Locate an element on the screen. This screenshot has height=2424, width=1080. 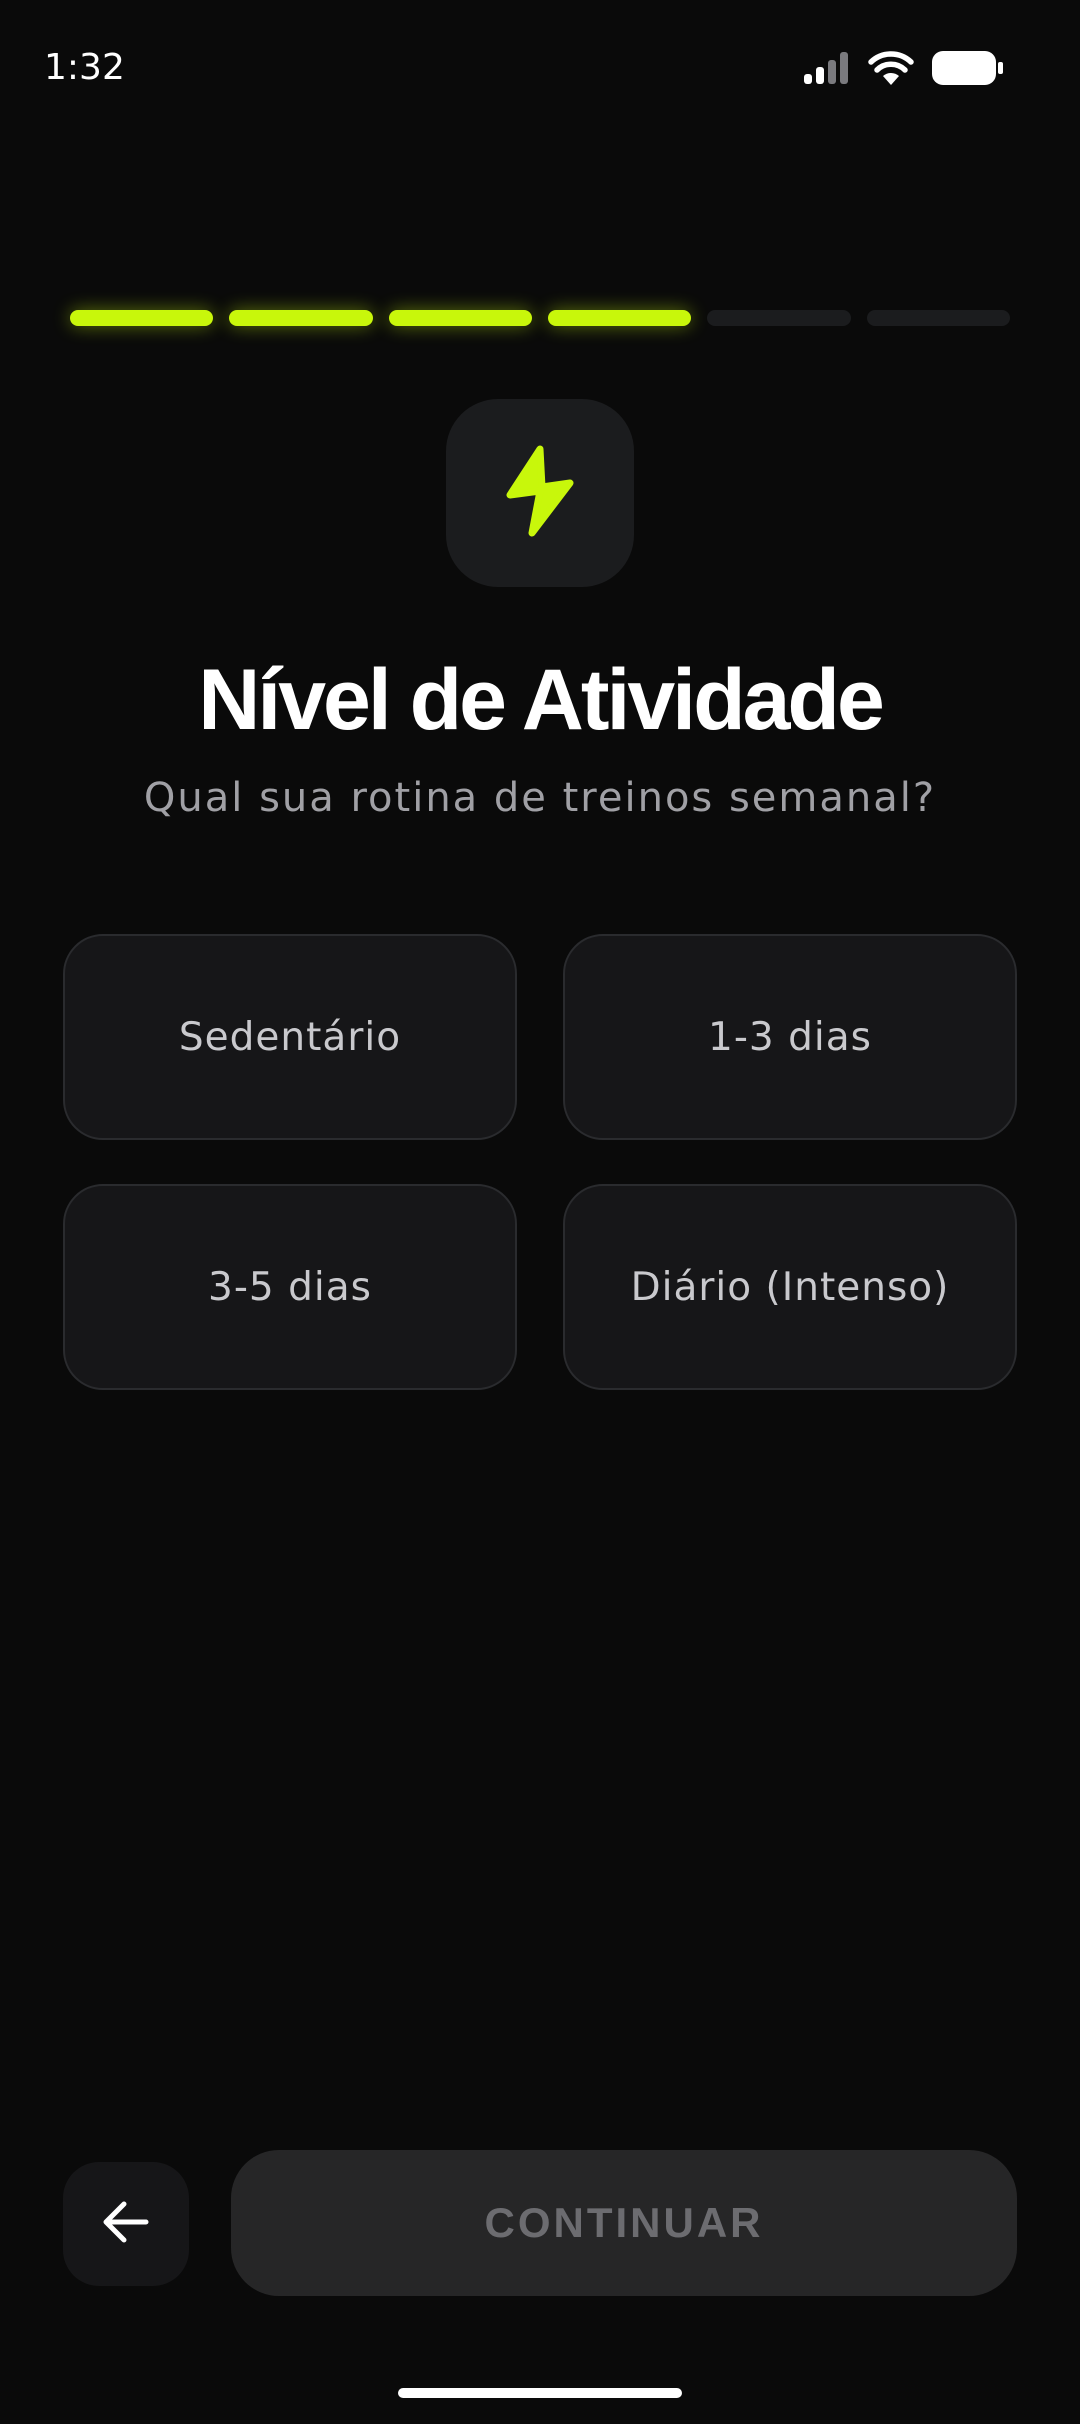
option-daily-intense: Diário (Intenso) is located at coordinates (790, 1287).